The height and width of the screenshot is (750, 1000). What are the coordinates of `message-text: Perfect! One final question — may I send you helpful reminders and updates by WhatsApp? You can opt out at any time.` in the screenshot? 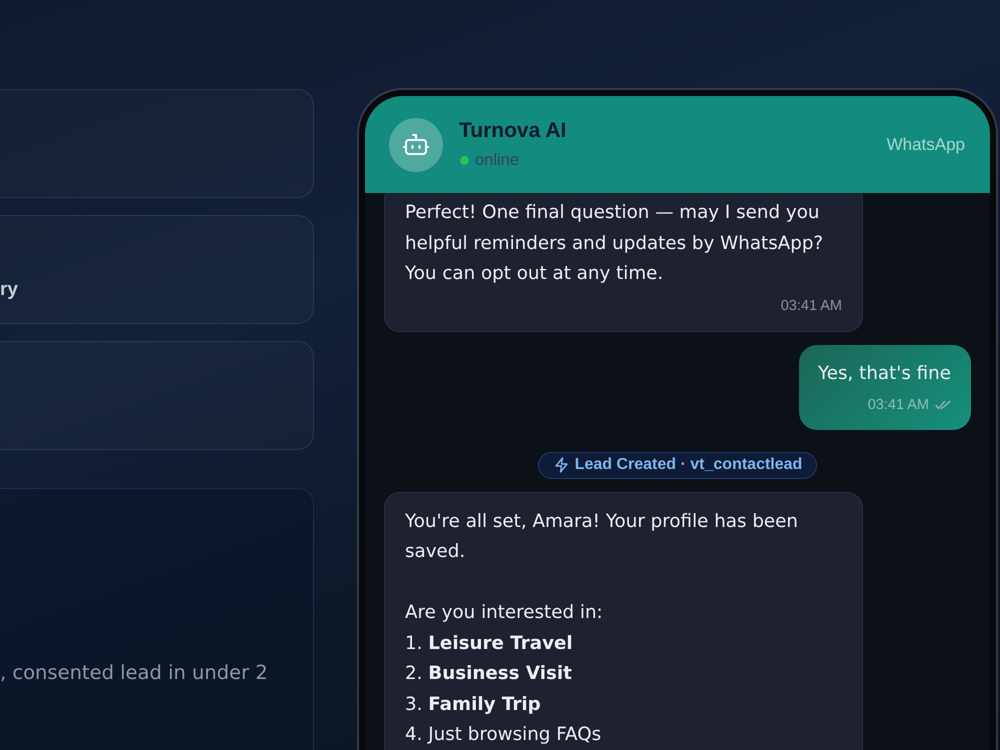 It's located at (614, 243).